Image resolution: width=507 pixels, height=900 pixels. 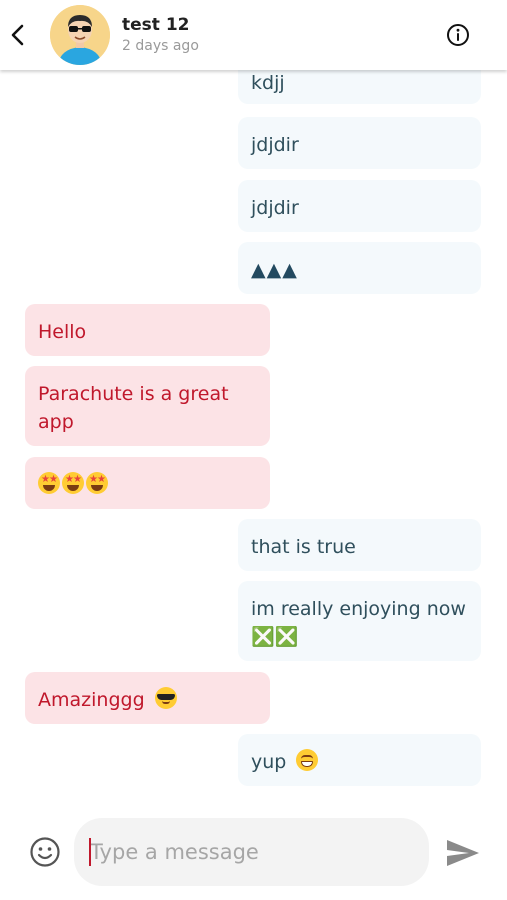 I want to click on message-text: im really enjoying now ❎❎, so click(x=358, y=623).